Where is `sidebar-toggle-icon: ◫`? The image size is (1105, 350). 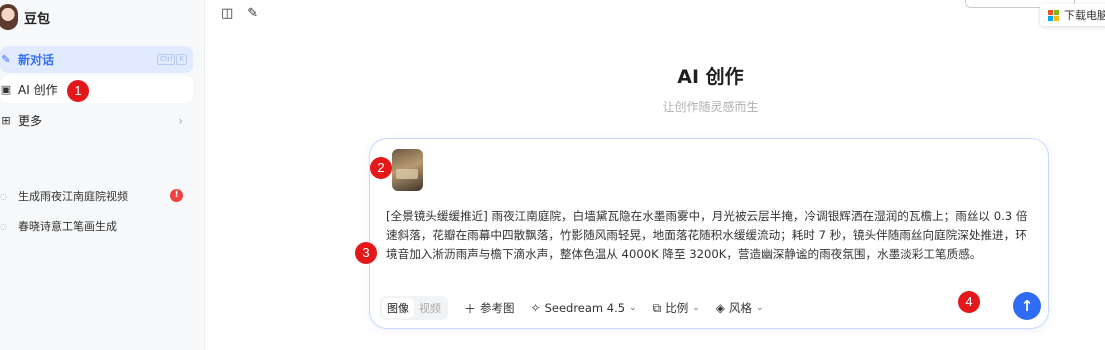
sidebar-toggle-icon: ◫ is located at coordinates (227, 13).